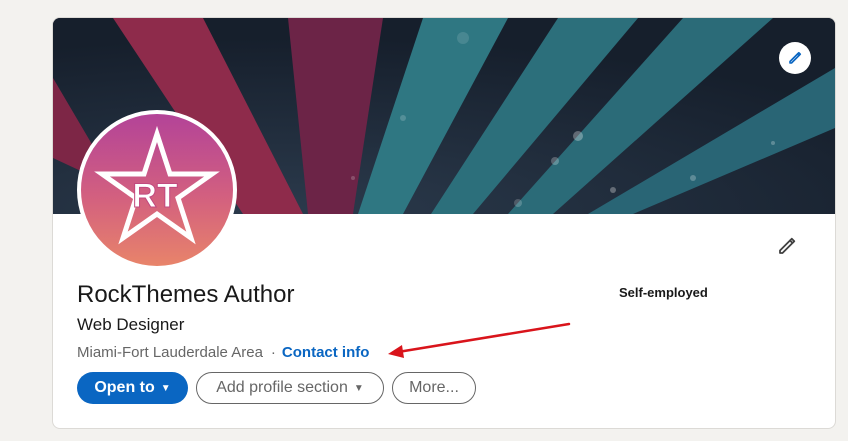 This screenshot has height=441, width=848. I want to click on profile-headline: Web Designer, so click(131, 324).